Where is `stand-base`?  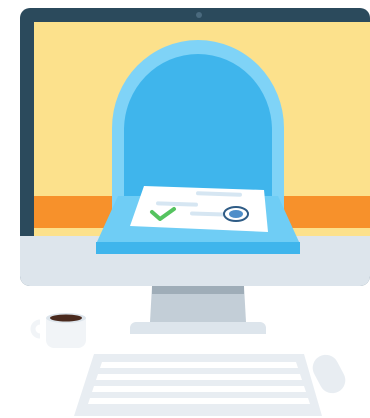 stand-base is located at coordinates (198, 328).